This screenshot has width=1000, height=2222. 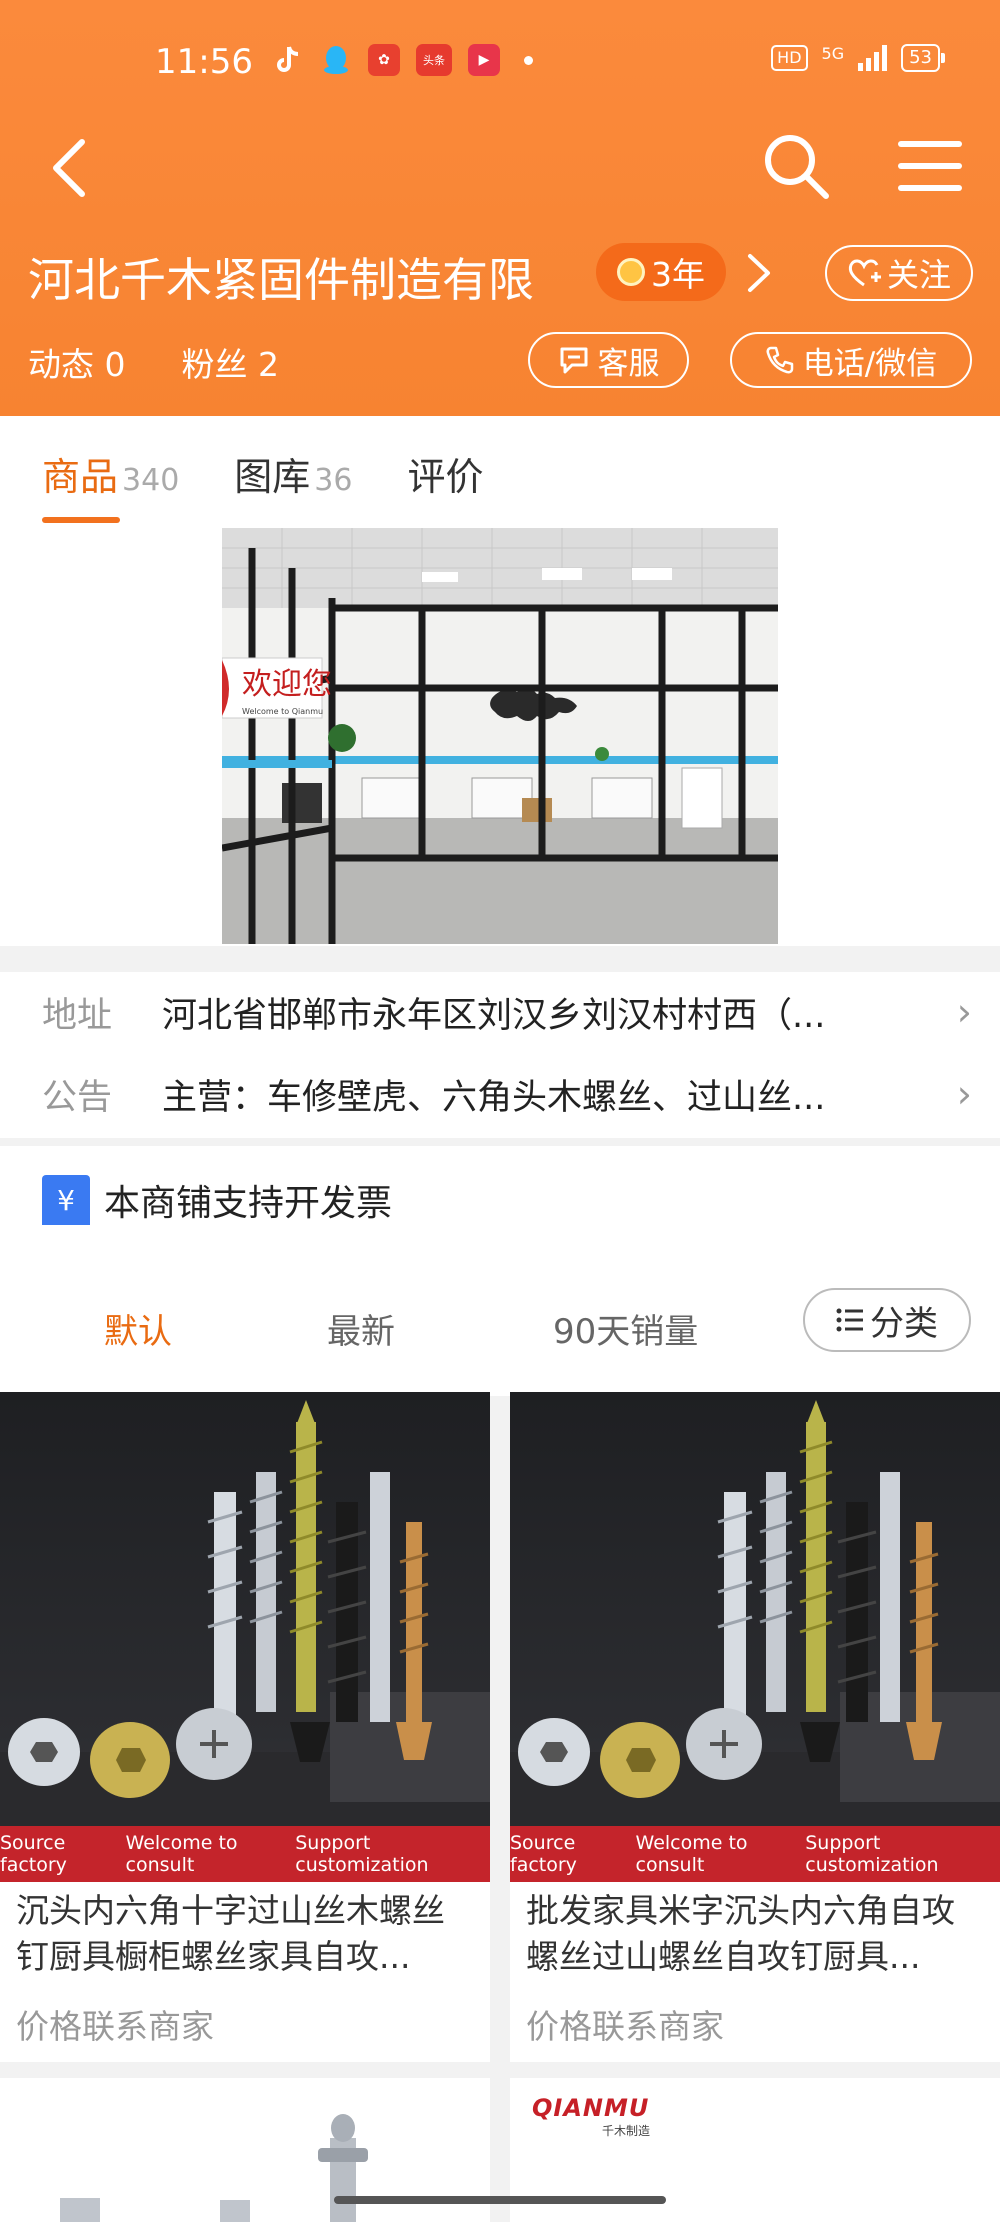 I want to click on years-label: 3年, so click(x=678, y=274).